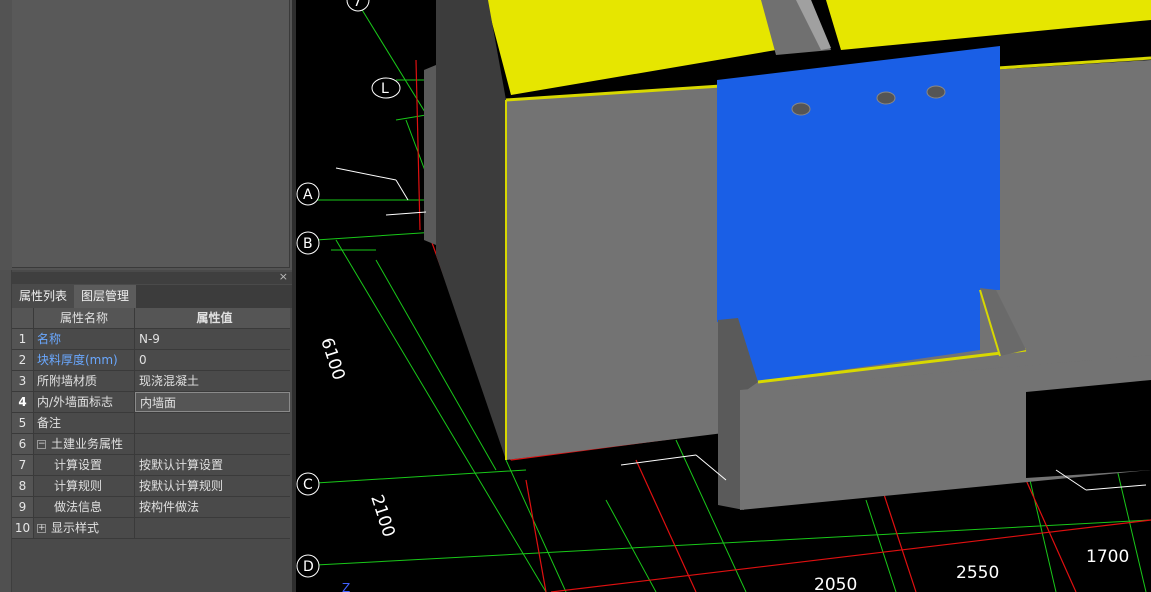 This screenshot has width=1151, height=592. I want to click on value-cell: 0, so click(212, 360).